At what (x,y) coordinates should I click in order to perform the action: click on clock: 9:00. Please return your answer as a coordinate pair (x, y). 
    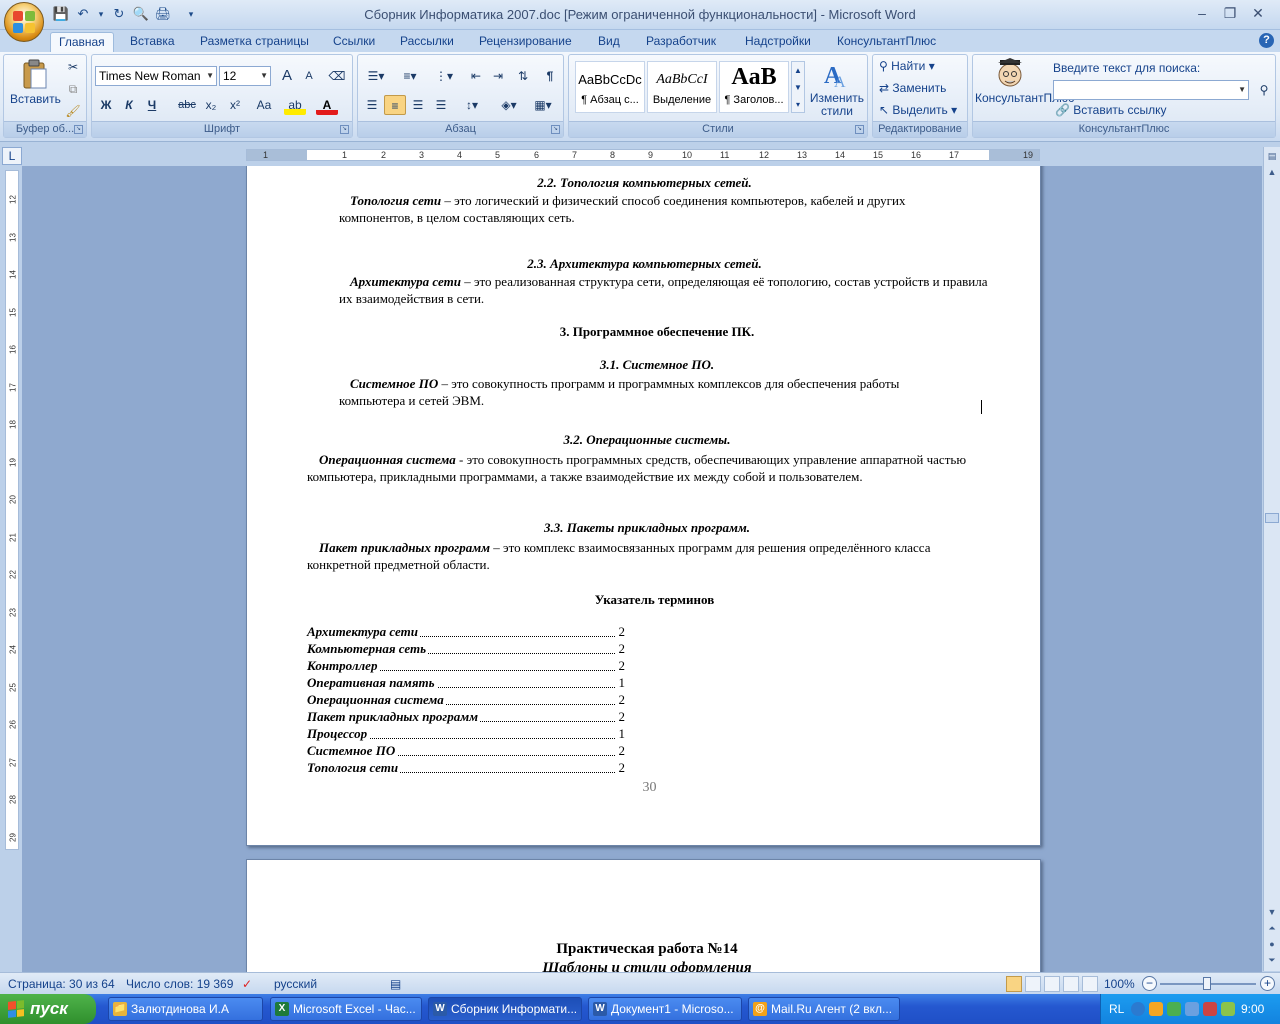
    Looking at the image, I should click on (1252, 1009).